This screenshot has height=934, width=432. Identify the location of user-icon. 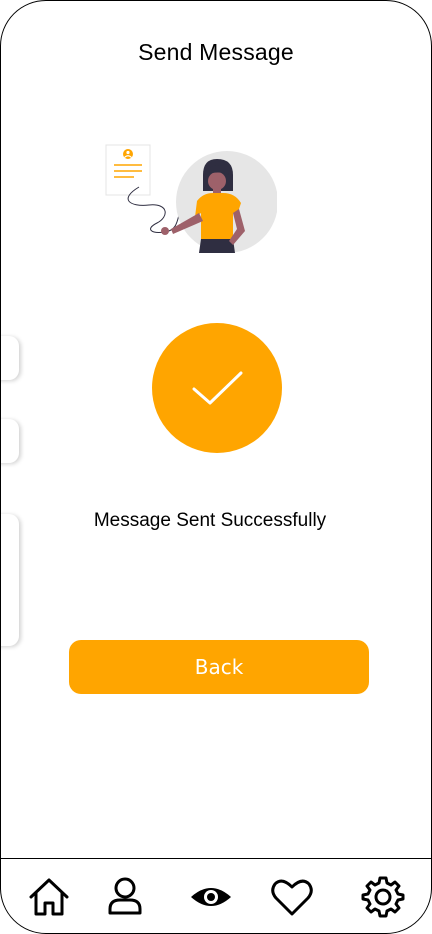
(125, 896).